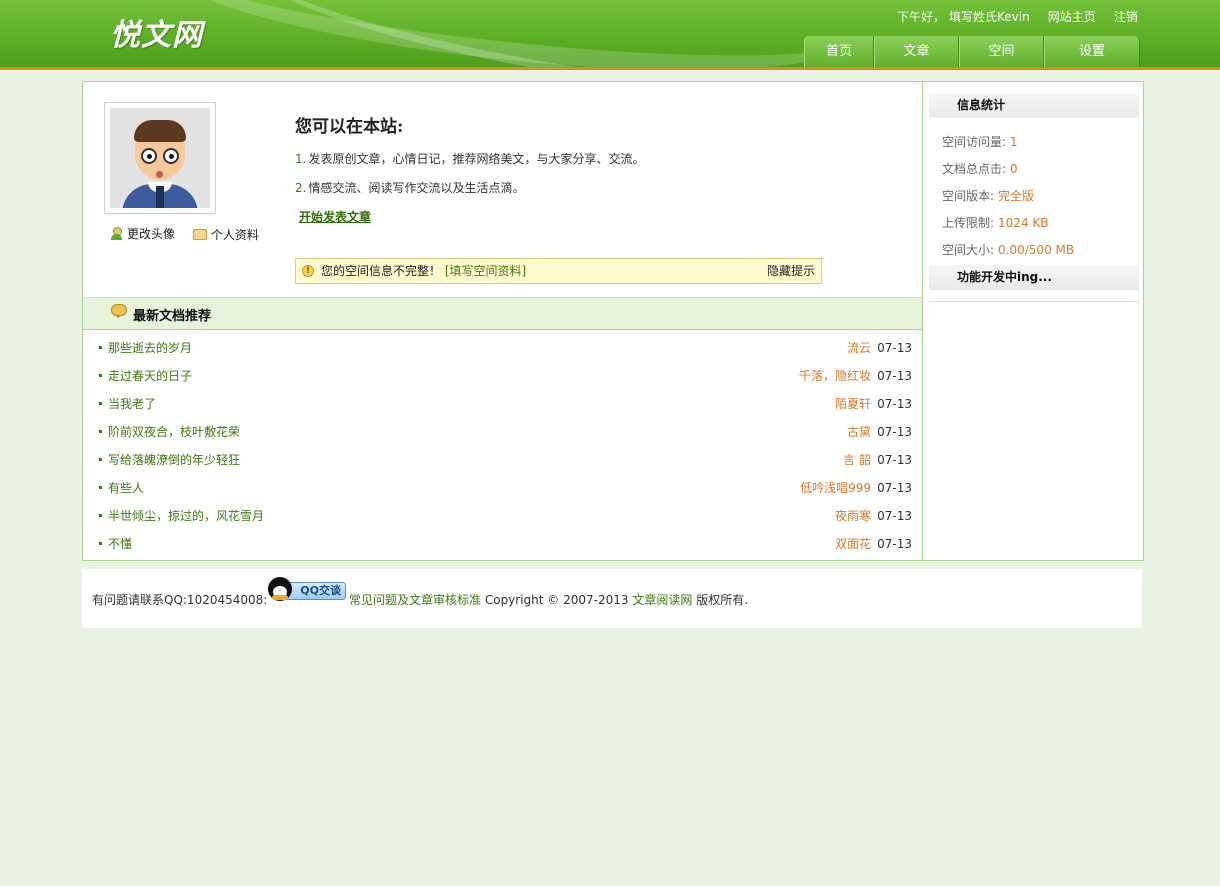 Image resolution: width=1220 pixels, height=886 pixels. What do you see at coordinates (558, 271) in the screenshot?
I see `profile-incomplete-notice: ! 您的空间信息不完整！ [填写空间资料] 隐藏提示` at bounding box center [558, 271].